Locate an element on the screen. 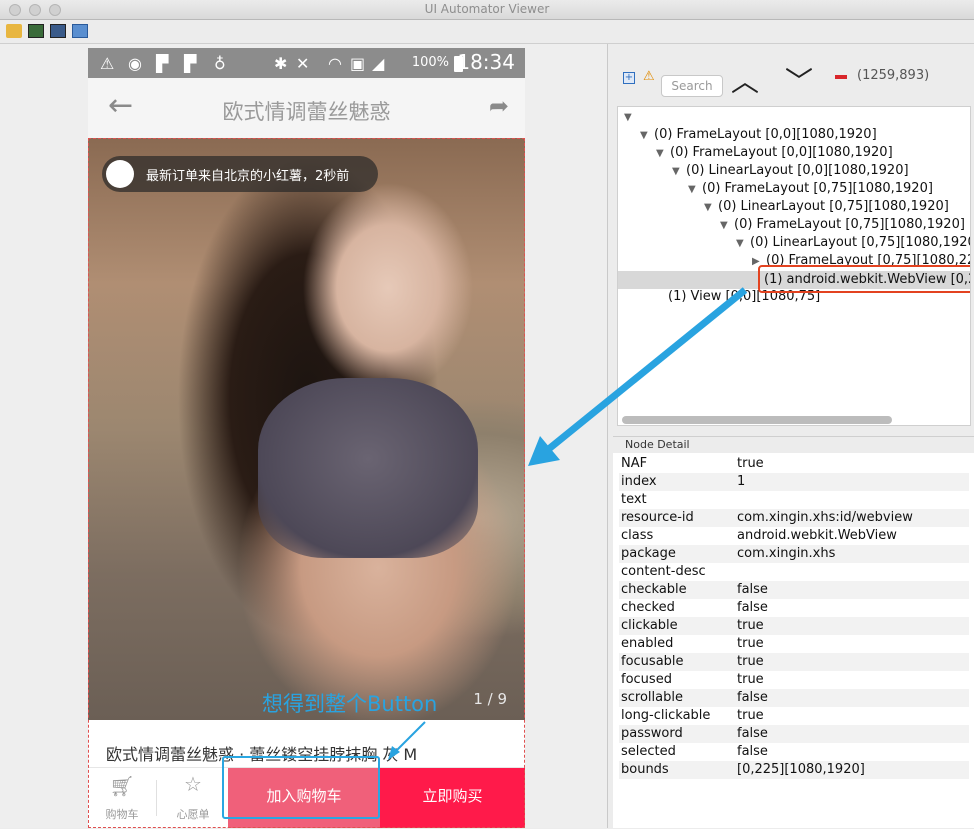  cart-tab: 🛒︎ 购物车 is located at coordinates (123, 798).